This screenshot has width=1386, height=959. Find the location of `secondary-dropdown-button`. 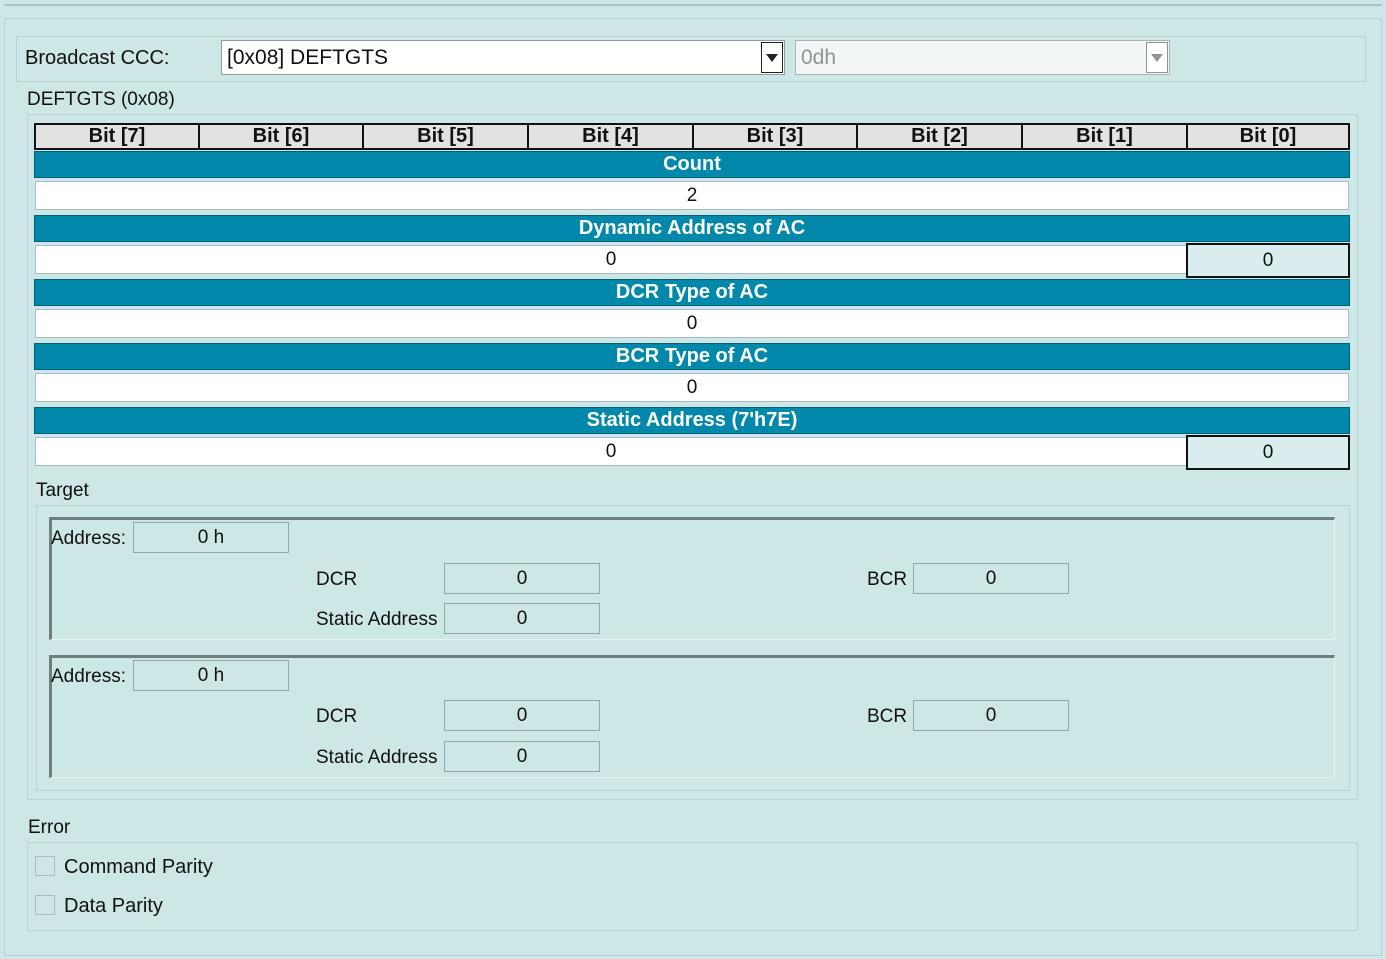

secondary-dropdown-button is located at coordinates (1157, 57).